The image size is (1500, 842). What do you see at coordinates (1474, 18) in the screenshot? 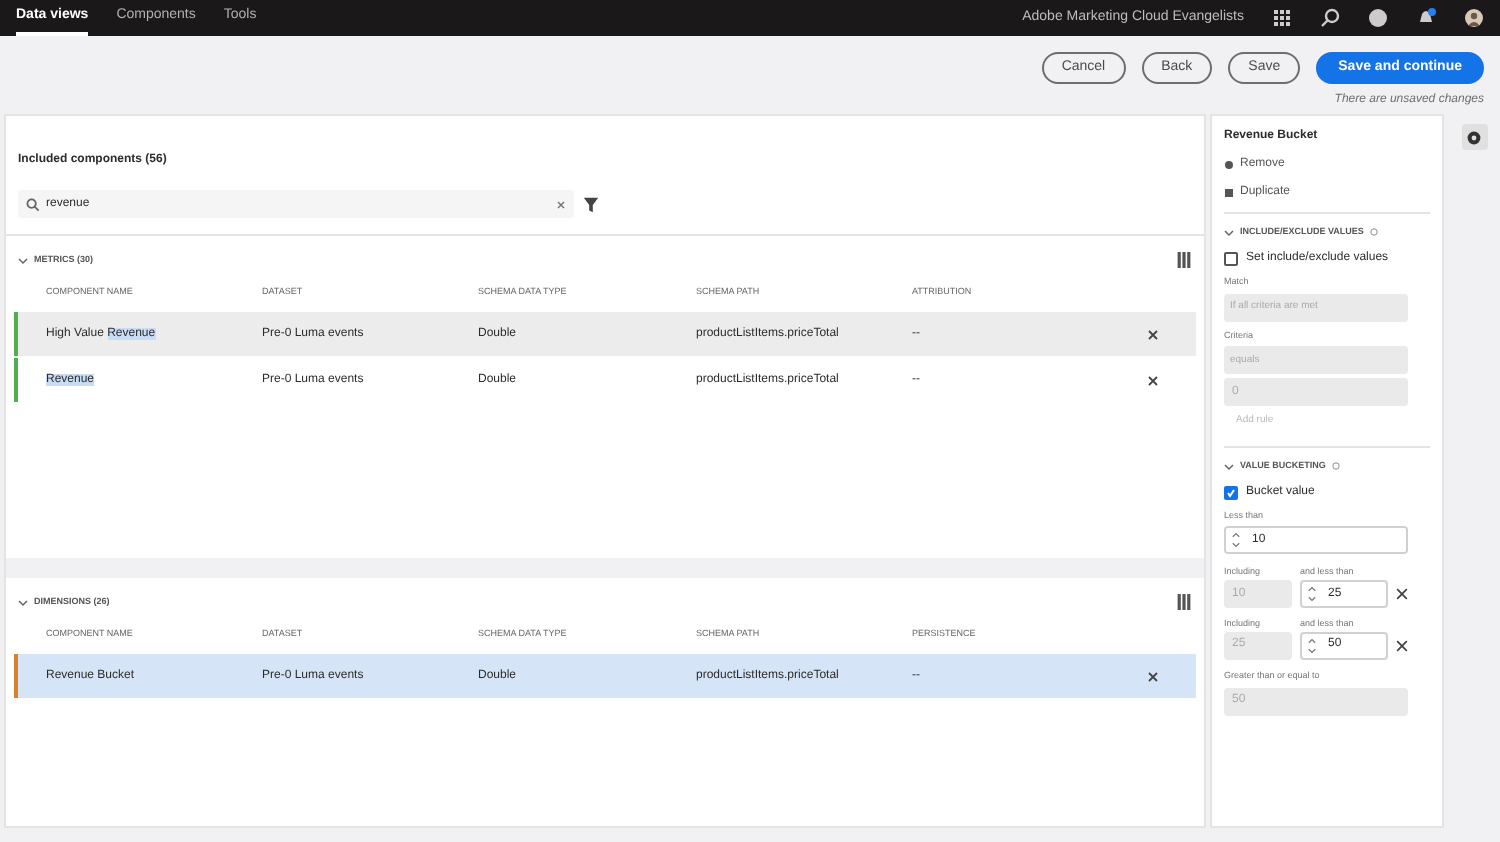
I see `avatar-icon` at bounding box center [1474, 18].